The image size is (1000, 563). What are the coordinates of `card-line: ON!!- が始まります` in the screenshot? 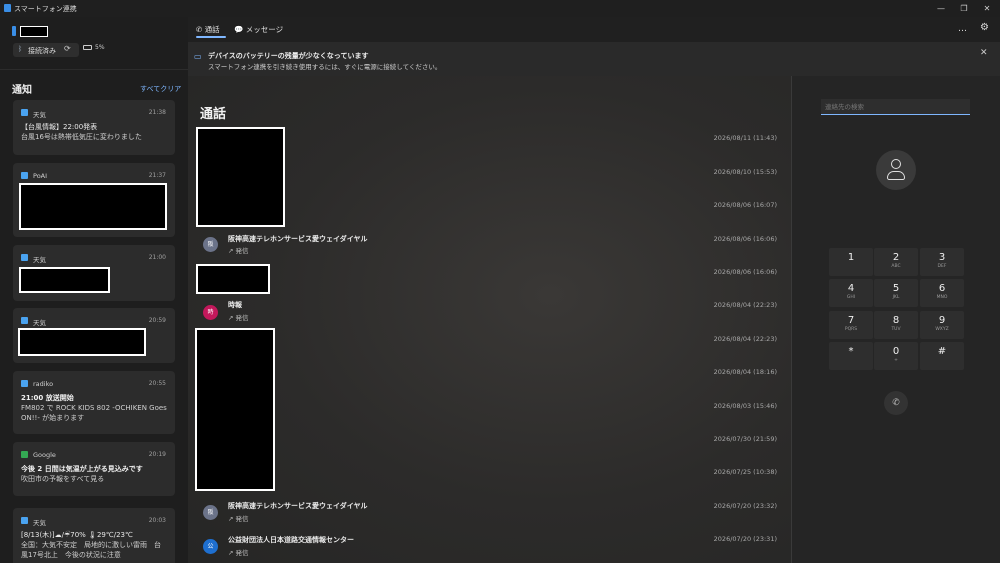 It's located at (53, 418).